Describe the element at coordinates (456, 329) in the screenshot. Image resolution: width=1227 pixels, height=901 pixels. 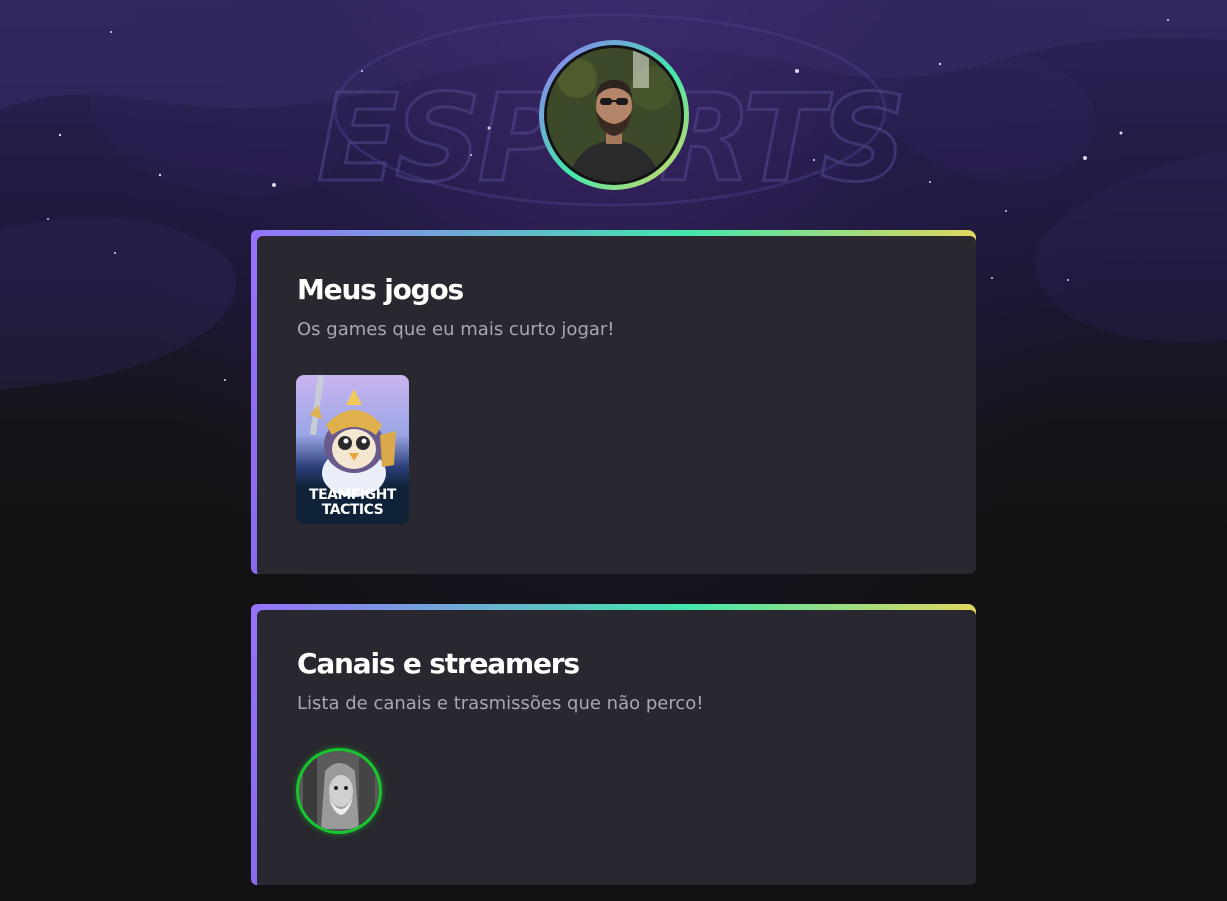
I see `games-section-subtitle: Os games que eu mais curto jogar!` at that location.